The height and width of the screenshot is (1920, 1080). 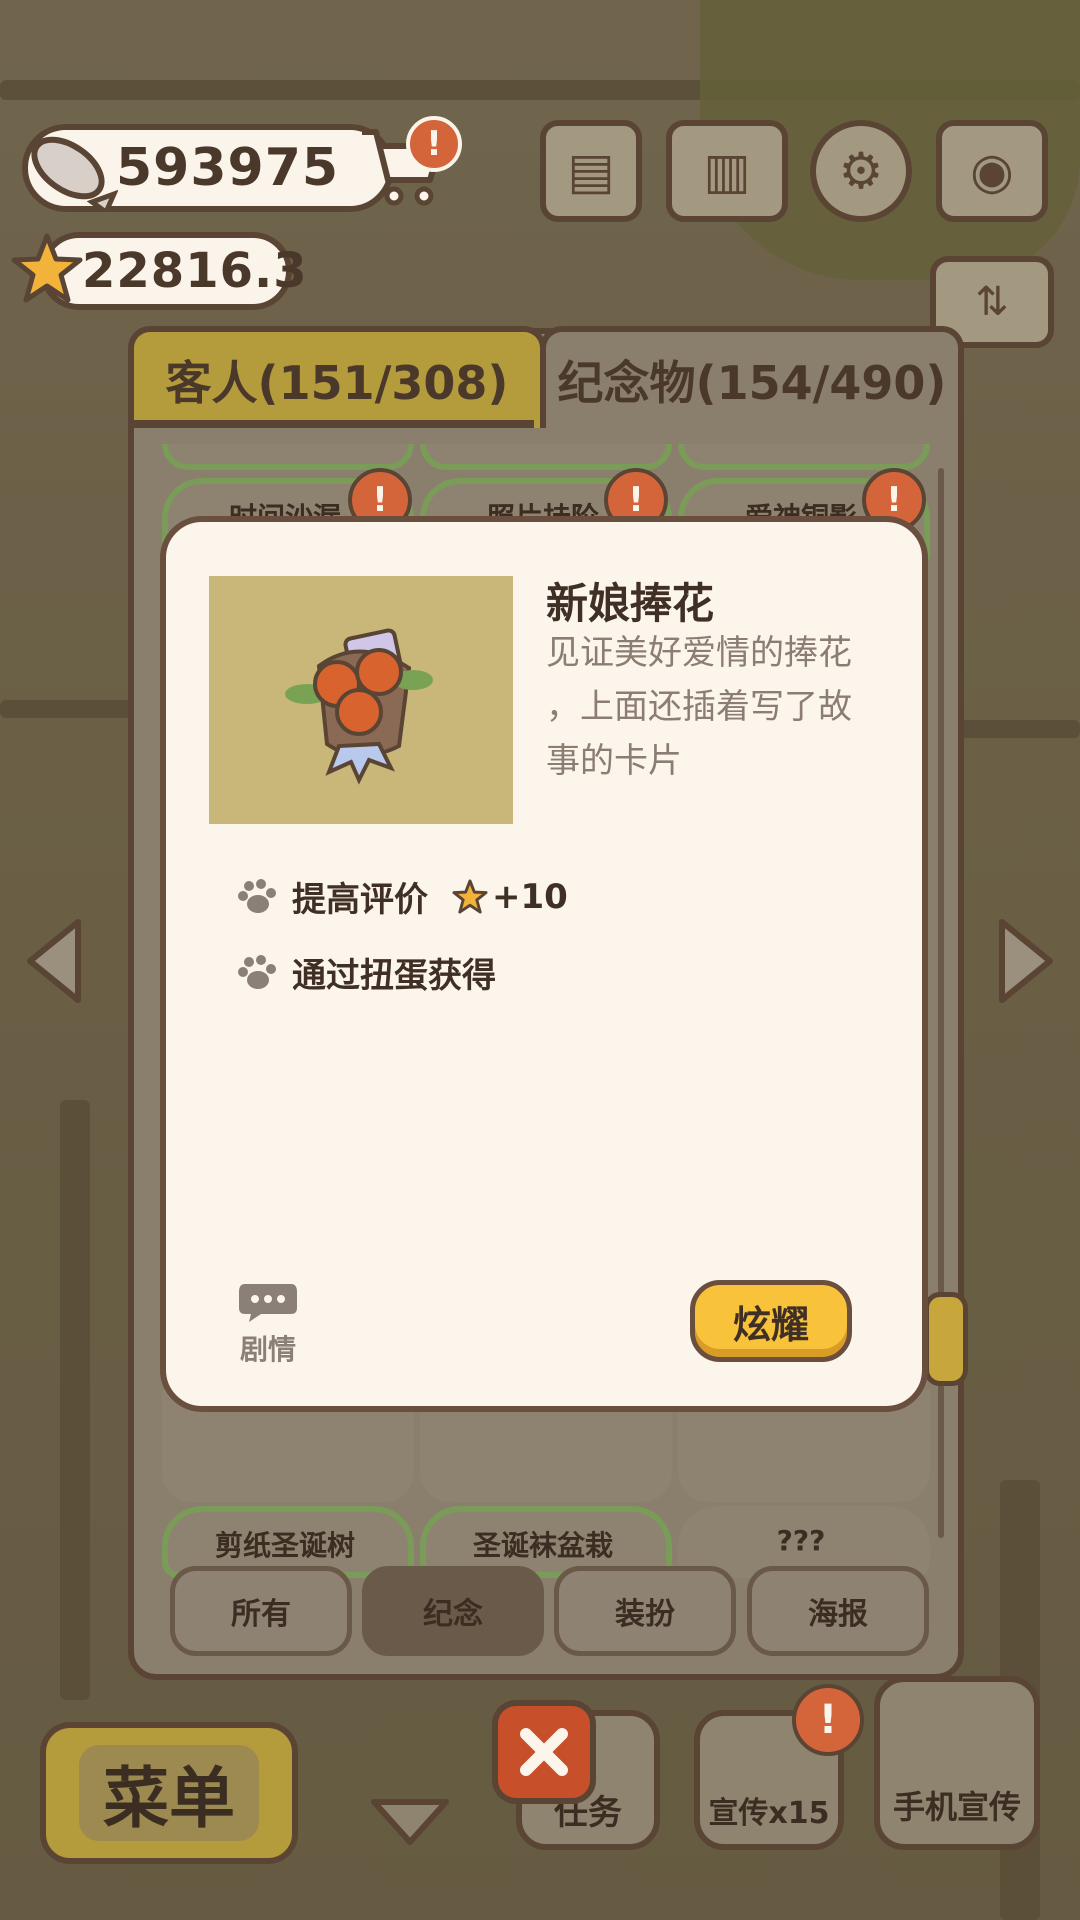 I want to click on map-button: ◉, so click(x=992, y=171).